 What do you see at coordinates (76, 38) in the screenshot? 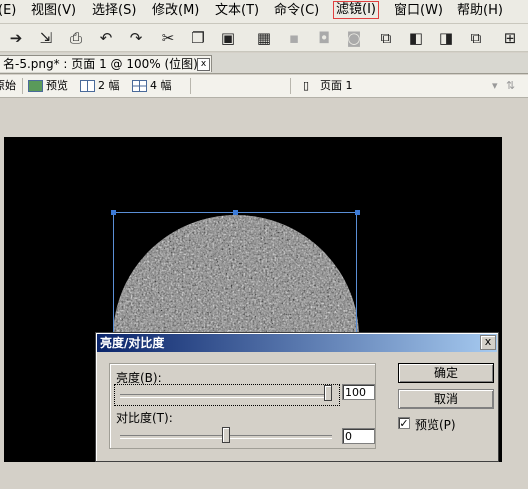
I see `print-icon: ⎙` at bounding box center [76, 38].